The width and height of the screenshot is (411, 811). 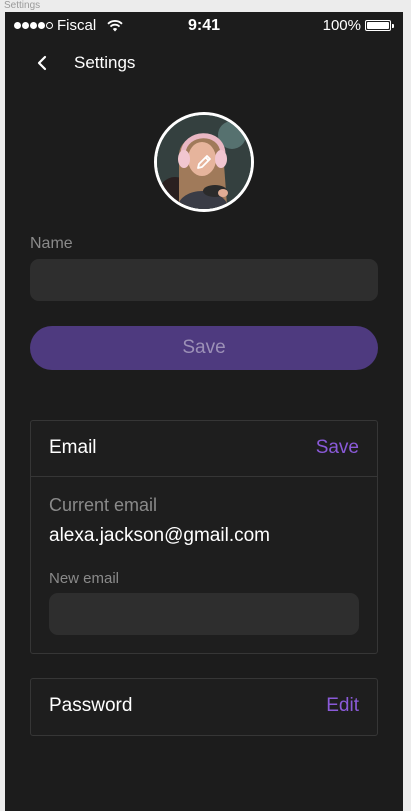 What do you see at coordinates (204, 280) in the screenshot?
I see `name-field` at bounding box center [204, 280].